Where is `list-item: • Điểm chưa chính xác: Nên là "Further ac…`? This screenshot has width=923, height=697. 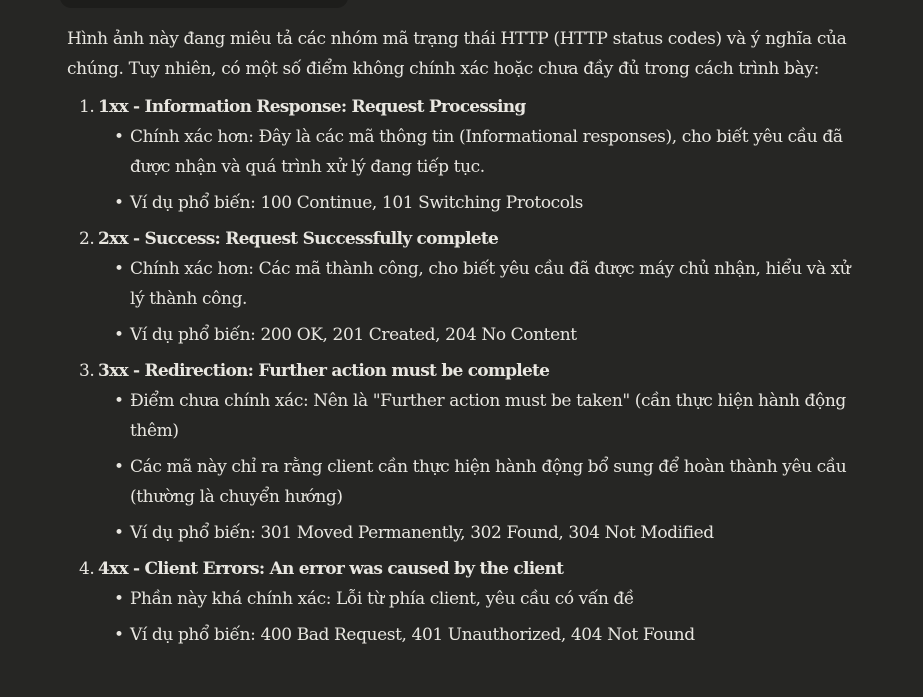
list-item: • Điểm chưa chính xác: Nên là "Further ac… is located at coordinates (482, 416).